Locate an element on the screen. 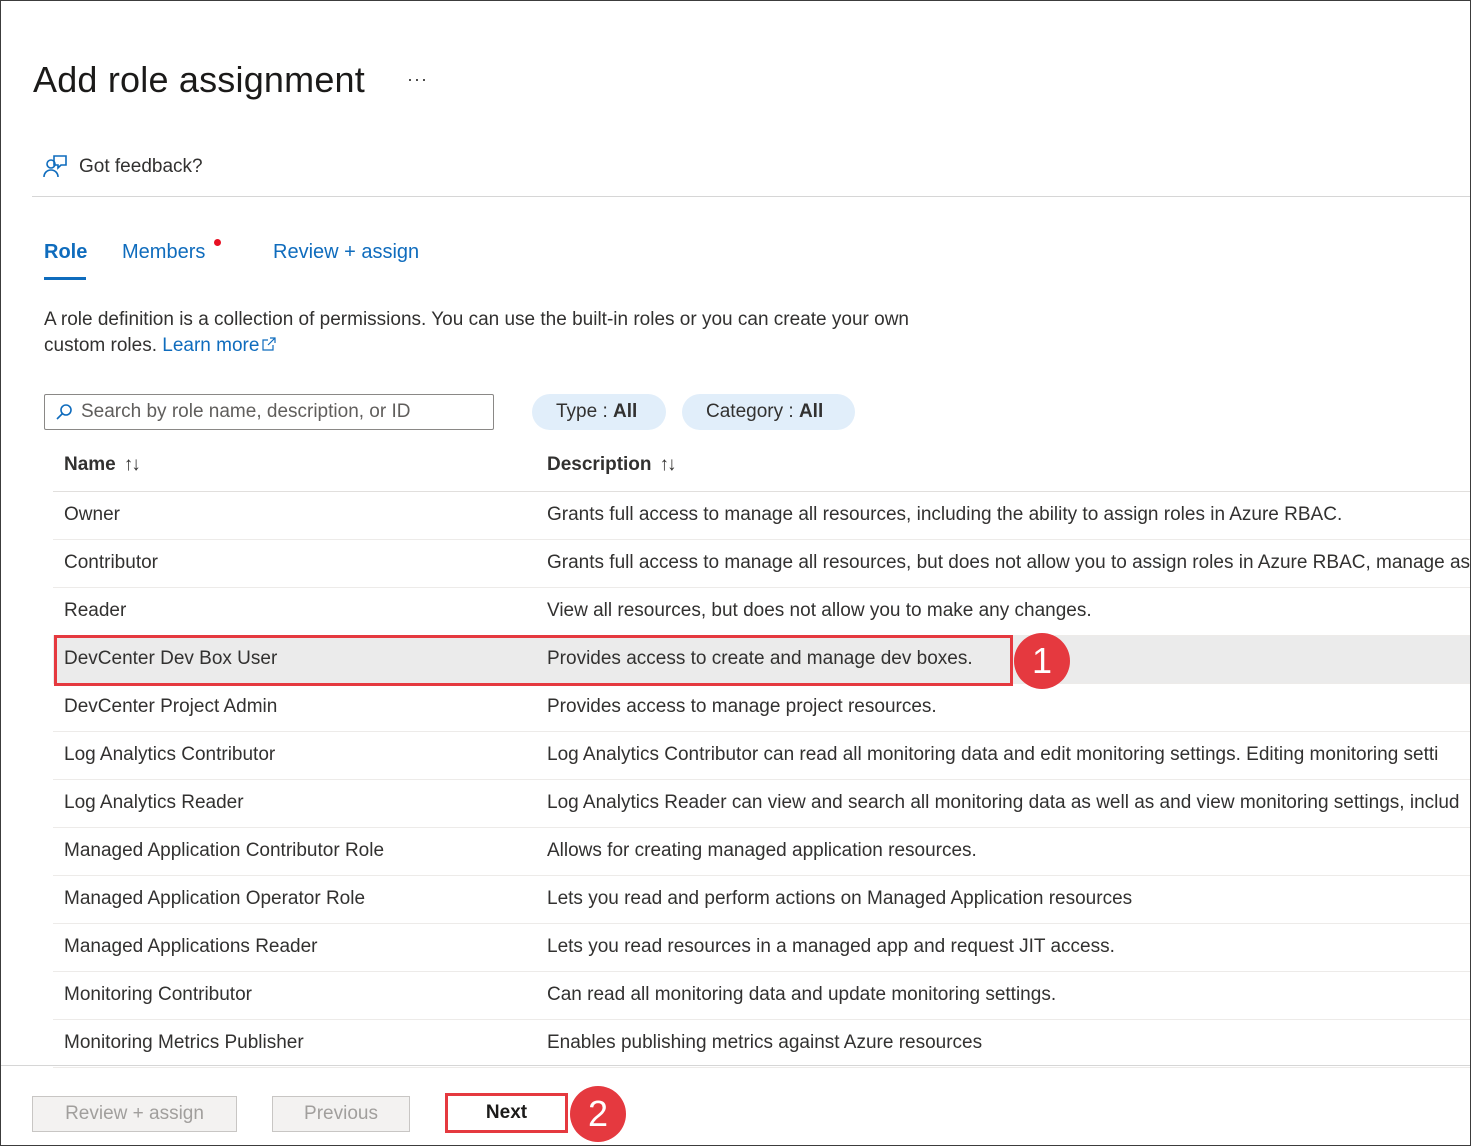  more-options-icon: ··· is located at coordinates (417, 79).